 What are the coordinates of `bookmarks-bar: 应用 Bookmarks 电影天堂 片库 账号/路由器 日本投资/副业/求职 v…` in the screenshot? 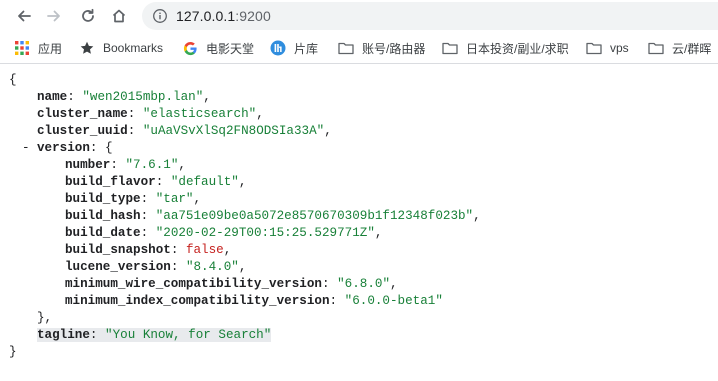 It's located at (359, 48).